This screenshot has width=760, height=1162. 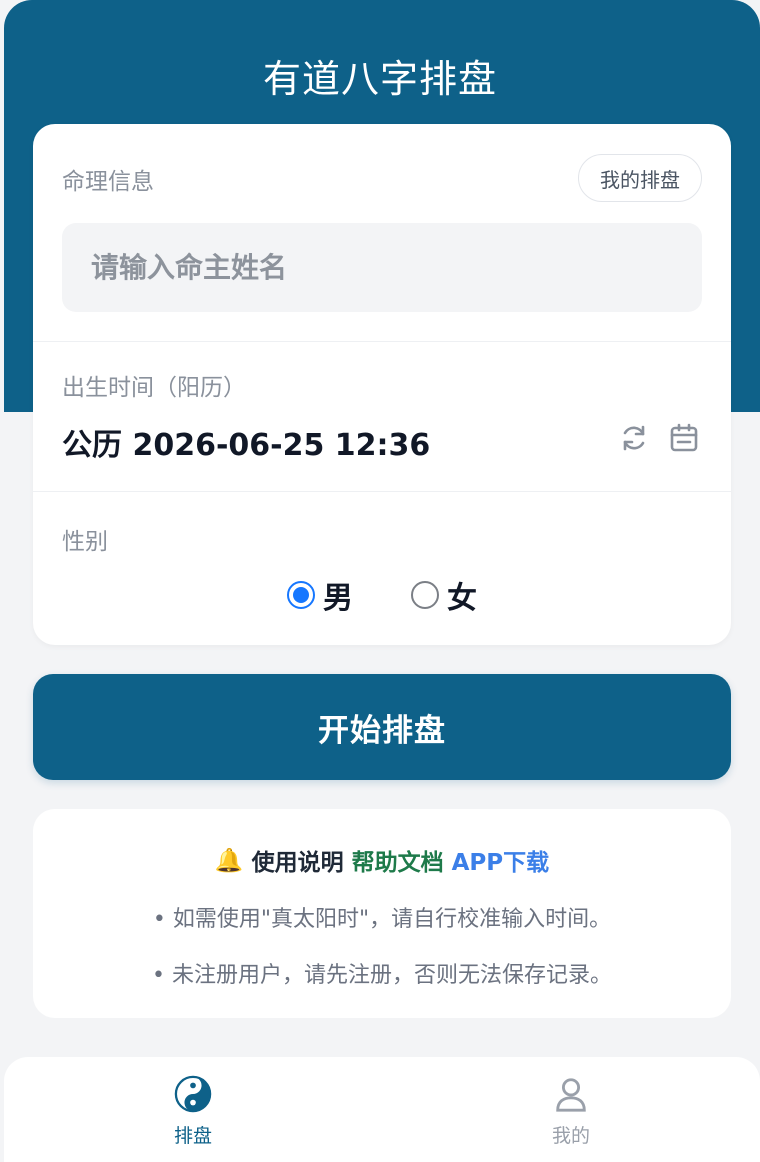 I want to click on birth-time-value: 公历 2026-06-25 12:36, so click(x=246, y=442).